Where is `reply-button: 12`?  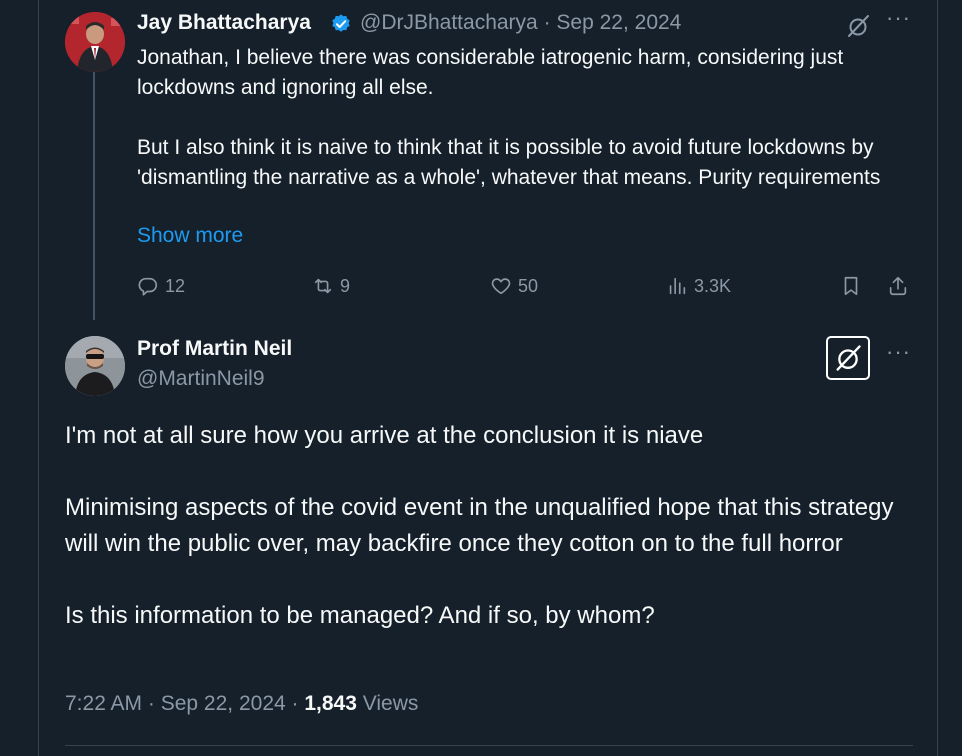 reply-button: 12 is located at coordinates (161, 286).